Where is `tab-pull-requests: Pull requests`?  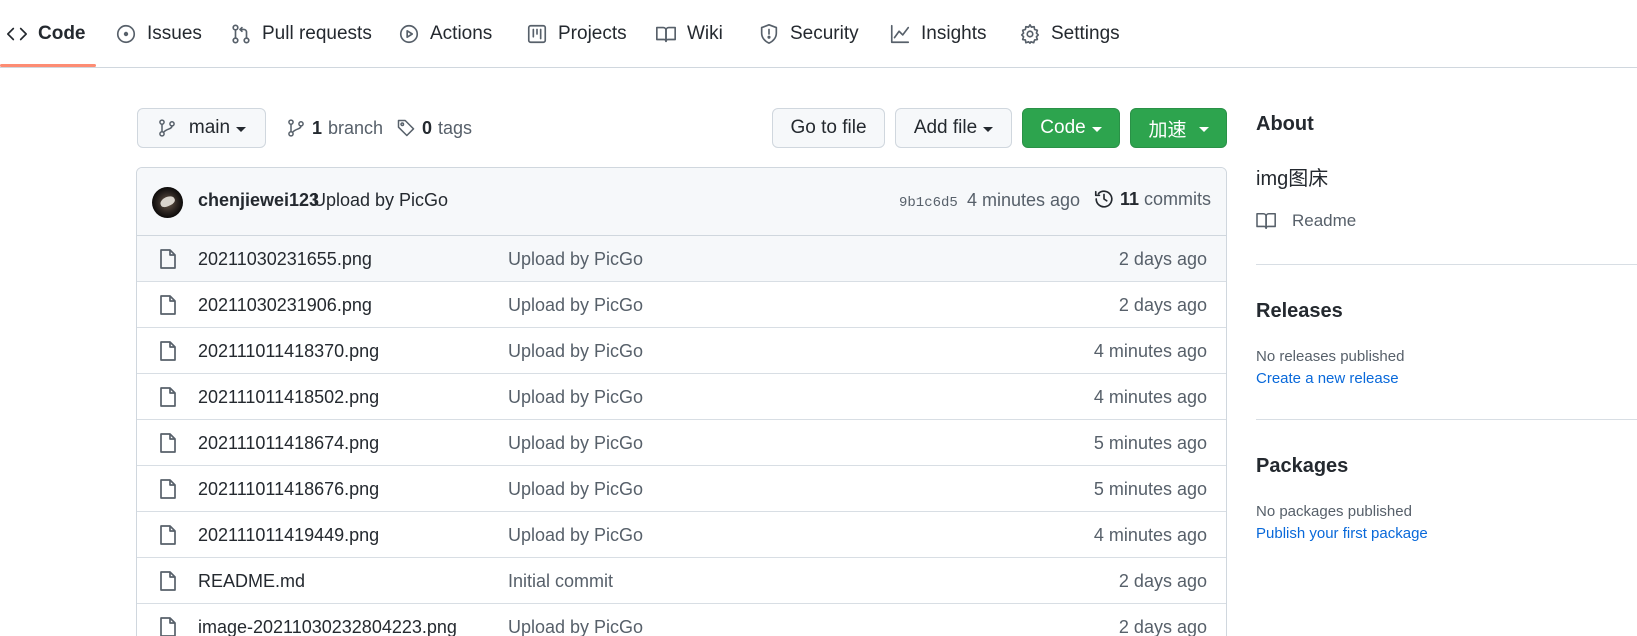 tab-pull-requests: Pull requests is located at coordinates (301, 33).